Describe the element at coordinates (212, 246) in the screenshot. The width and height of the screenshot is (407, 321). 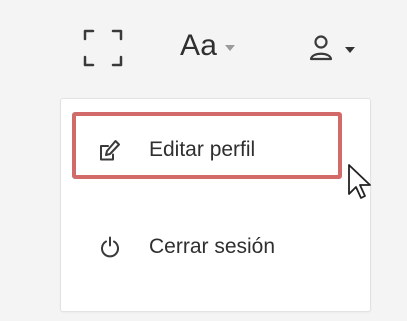
I see `menu-item-label: Cerrar sesión` at that location.